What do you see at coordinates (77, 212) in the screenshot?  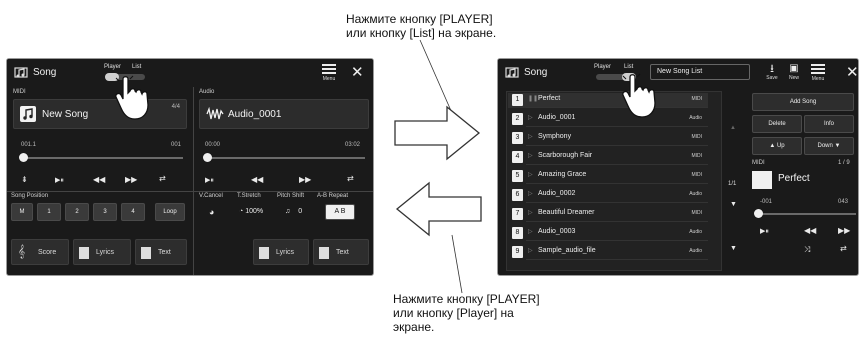 I see `position-button-2: 2` at bounding box center [77, 212].